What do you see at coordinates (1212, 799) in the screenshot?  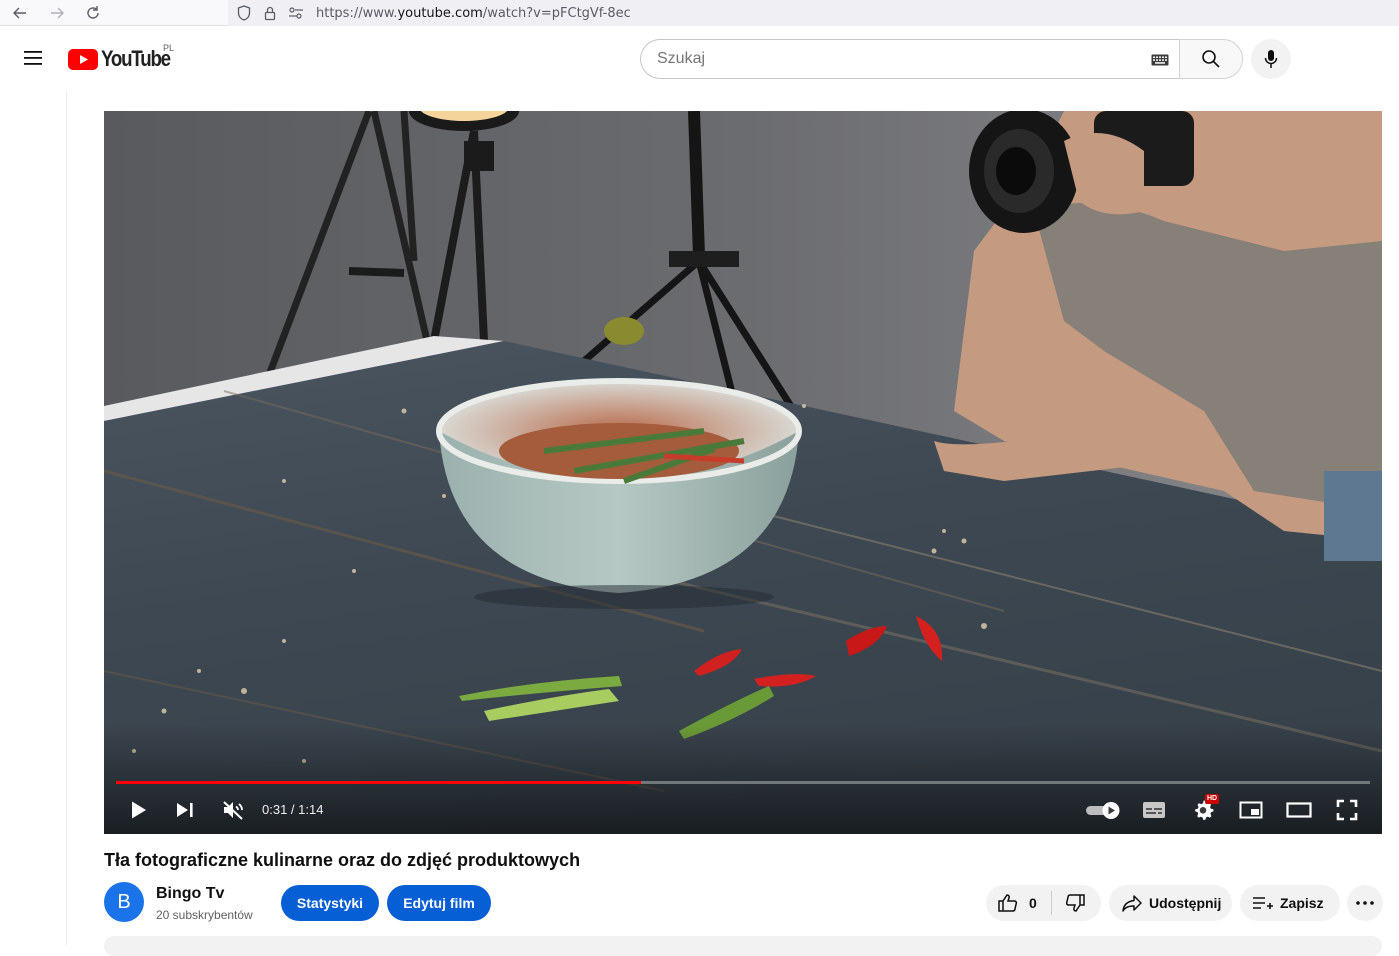 I see `hd-badge: HD` at bounding box center [1212, 799].